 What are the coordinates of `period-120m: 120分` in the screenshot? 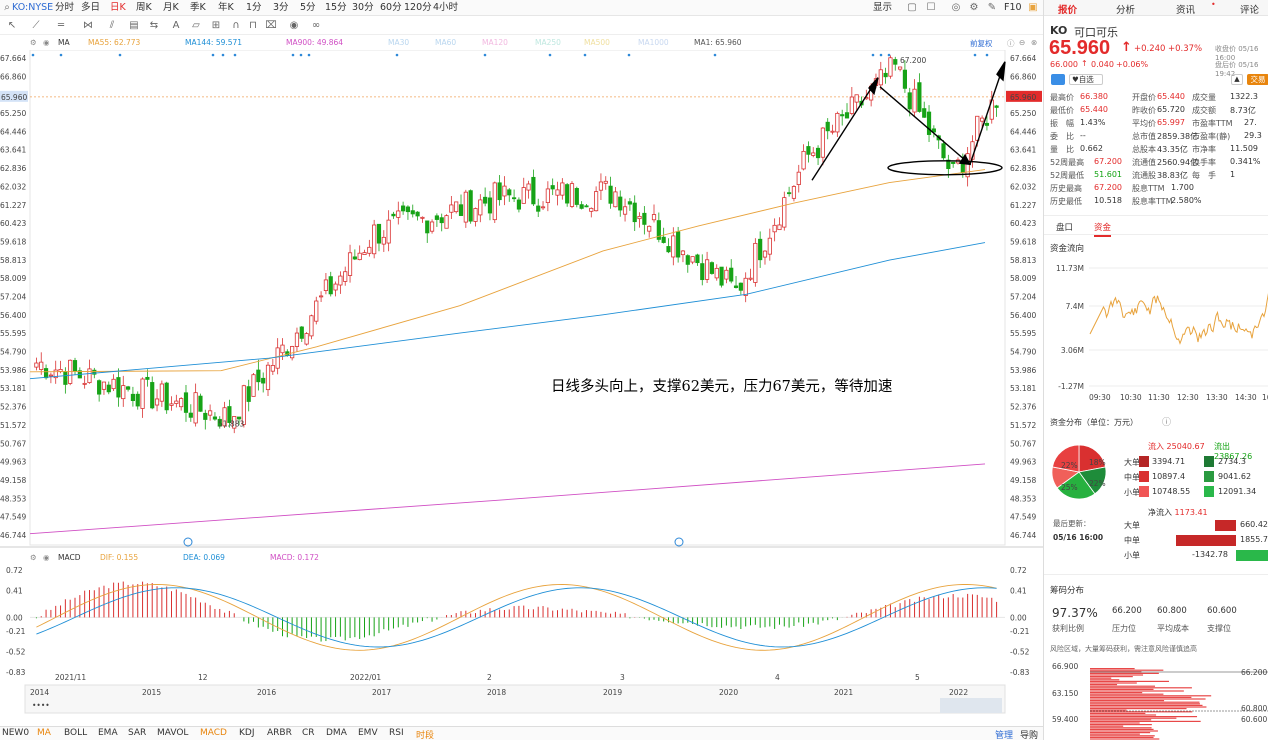 It's located at (418, 8).